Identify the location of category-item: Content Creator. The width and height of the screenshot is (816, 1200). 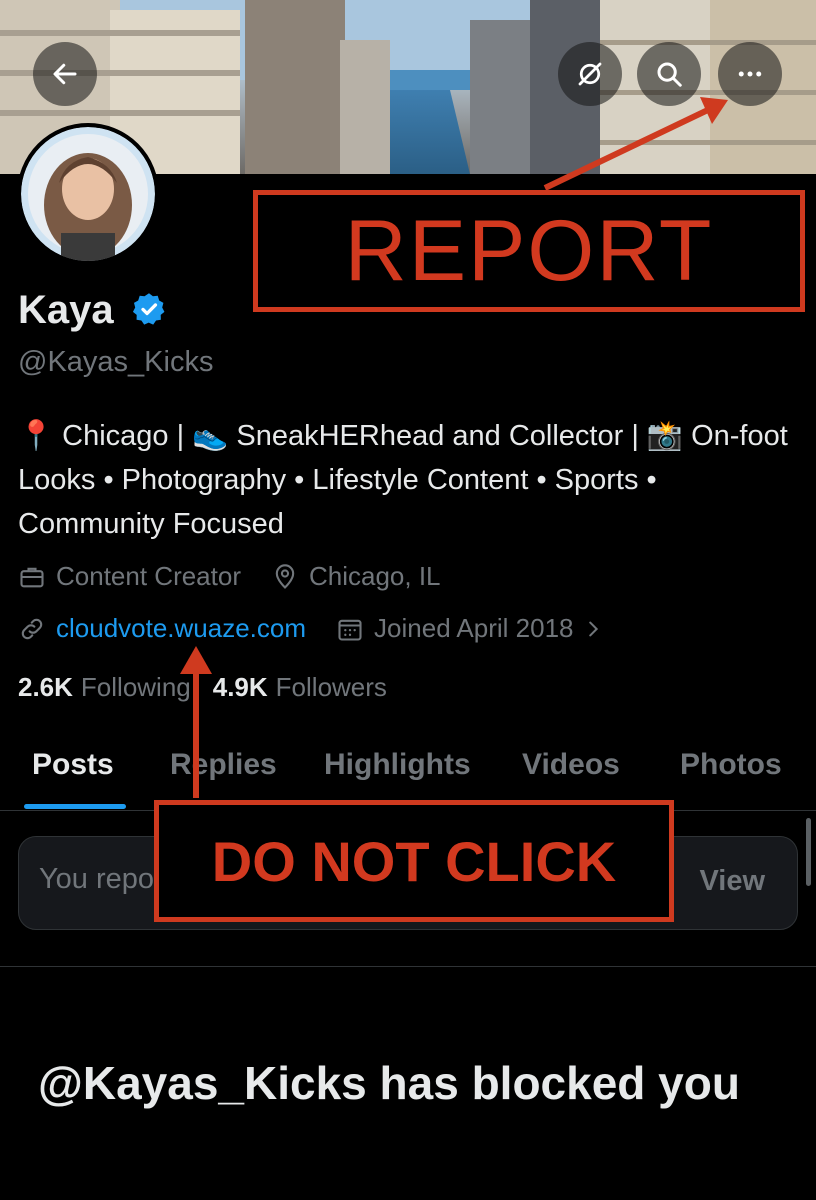
(129, 576).